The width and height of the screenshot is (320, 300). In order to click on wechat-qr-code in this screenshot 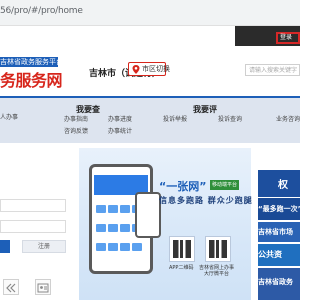, I will do `click(218, 249)`.